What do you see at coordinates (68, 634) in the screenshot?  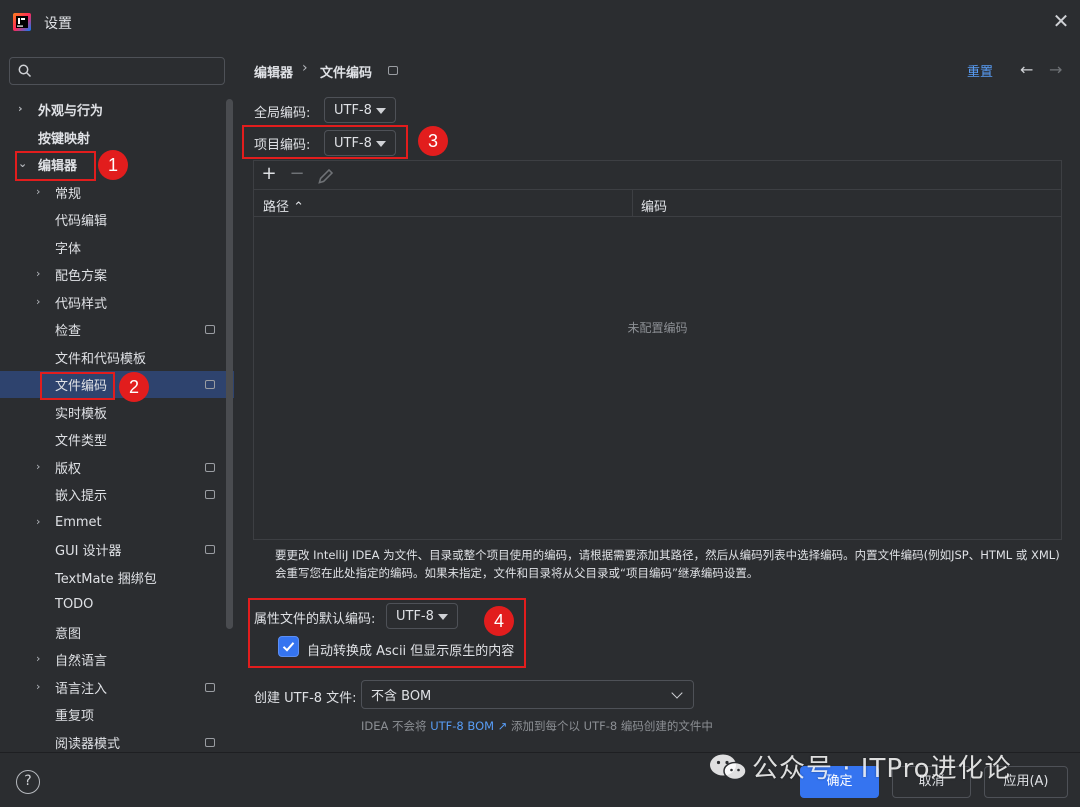 I see `sidebar-item-label: 意图` at bounding box center [68, 634].